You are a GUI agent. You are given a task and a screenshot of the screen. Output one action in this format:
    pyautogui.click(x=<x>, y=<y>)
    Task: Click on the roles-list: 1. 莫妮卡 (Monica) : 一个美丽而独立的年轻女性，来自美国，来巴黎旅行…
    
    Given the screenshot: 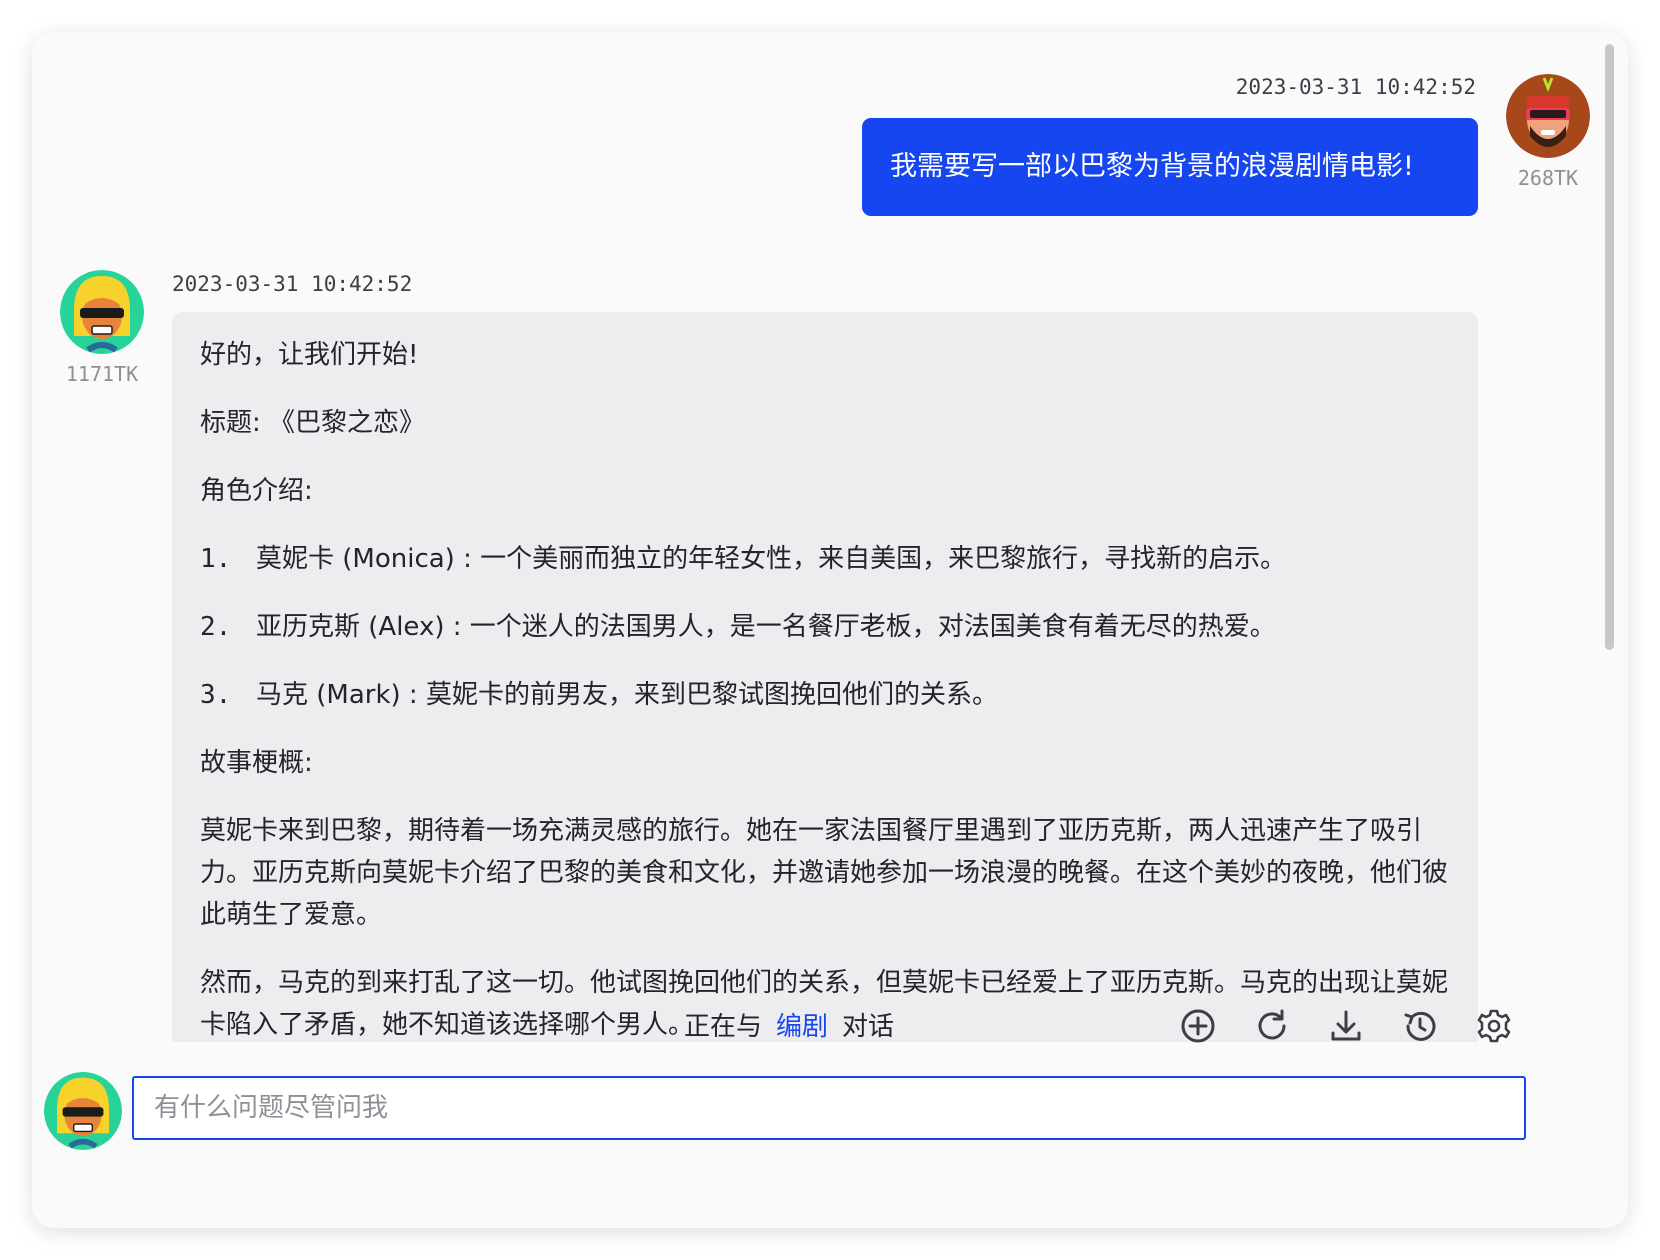 What is the action you would take?
    pyautogui.click(x=825, y=627)
    